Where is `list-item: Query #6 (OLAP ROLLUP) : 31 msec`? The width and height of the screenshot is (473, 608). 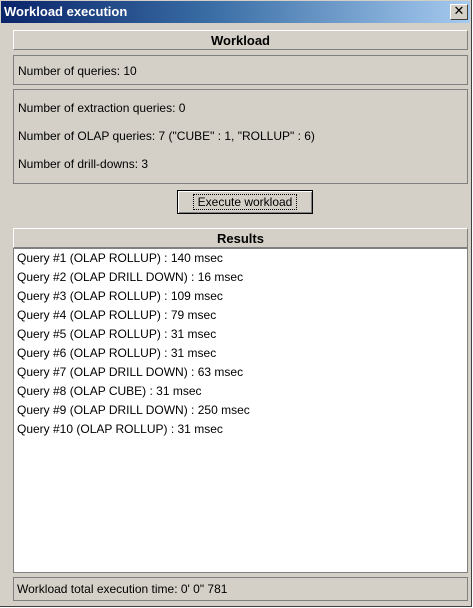 list-item: Query #6 (OLAP ROLLUP) : 31 msec is located at coordinates (117, 353).